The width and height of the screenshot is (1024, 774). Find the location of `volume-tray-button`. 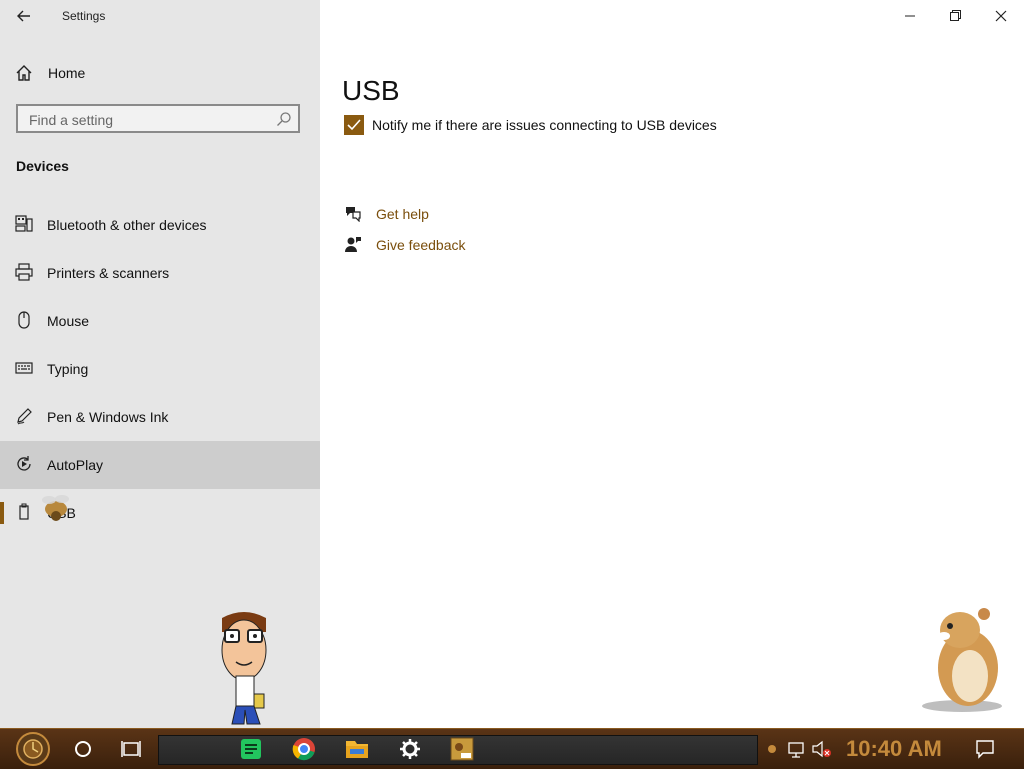

volume-tray-button is located at coordinates (821, 749).